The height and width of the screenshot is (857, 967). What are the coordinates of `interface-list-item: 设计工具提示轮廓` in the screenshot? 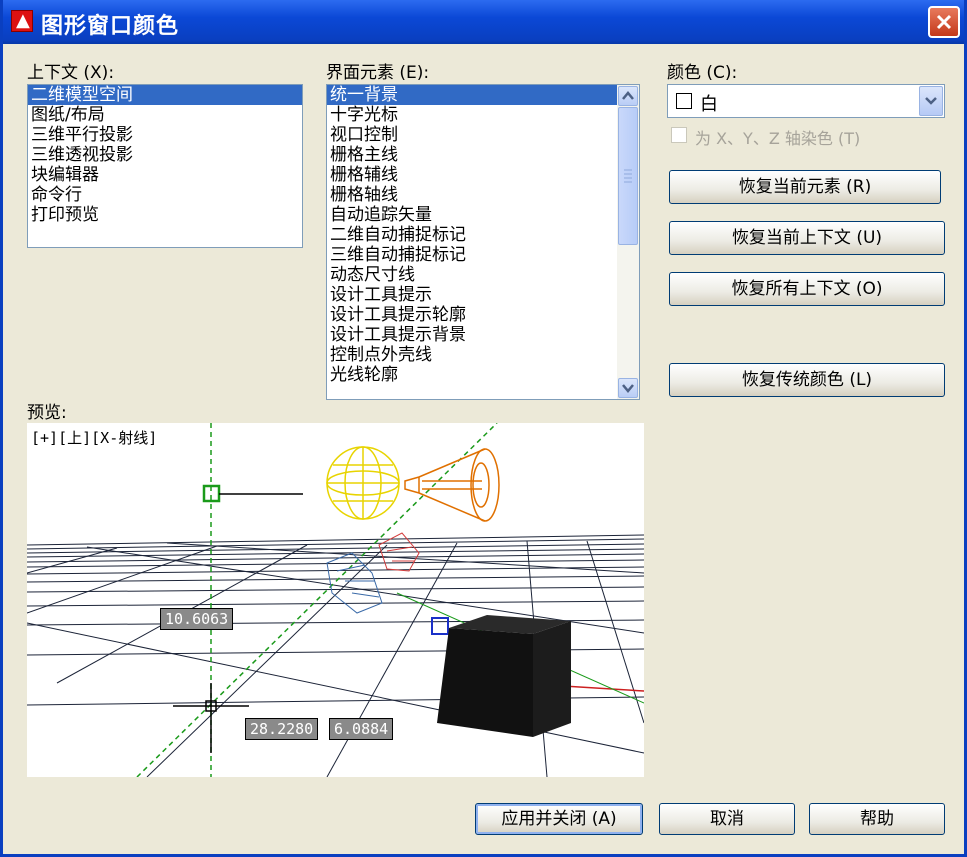 It's located at (483, 315).